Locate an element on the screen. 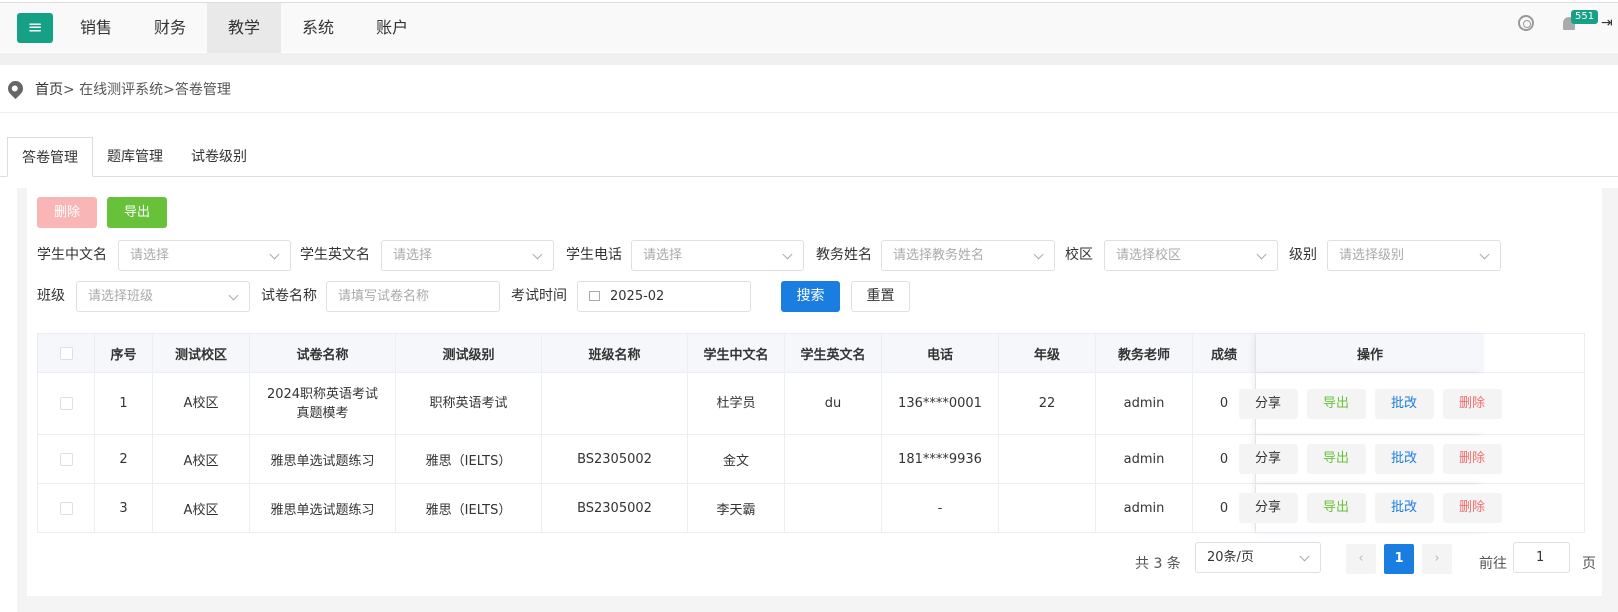 The height and width of the screenshot is (612, 1618). row-number: 3 is located at coordinates (124, 508).